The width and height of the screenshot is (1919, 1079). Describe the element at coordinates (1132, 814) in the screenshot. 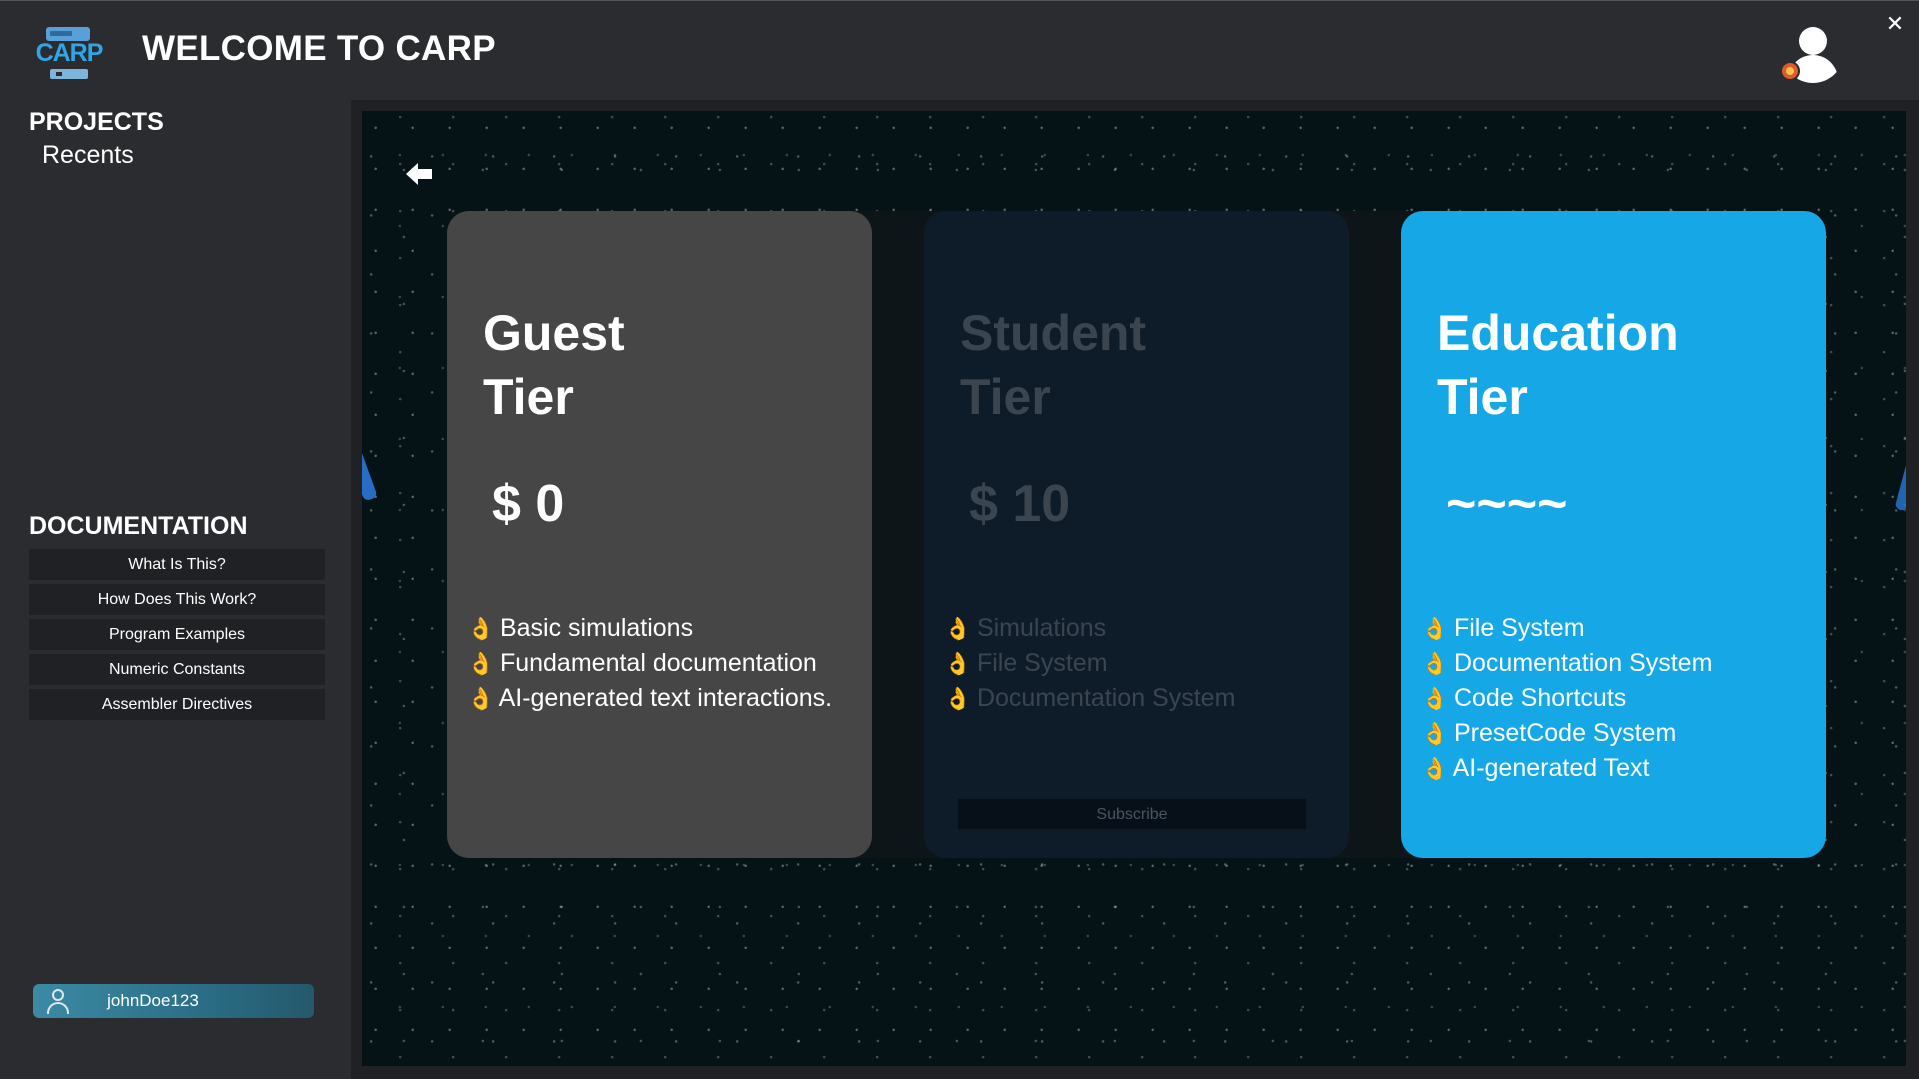

I see `subscribe-button: Subscribe` at that location.